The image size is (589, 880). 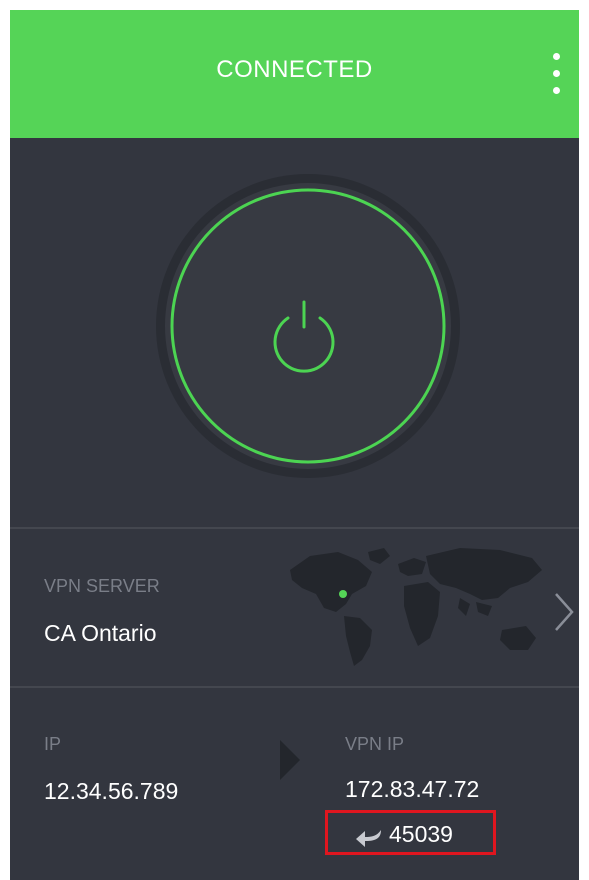 I want to click on ip-label: IP, so click(x=53, y=744).